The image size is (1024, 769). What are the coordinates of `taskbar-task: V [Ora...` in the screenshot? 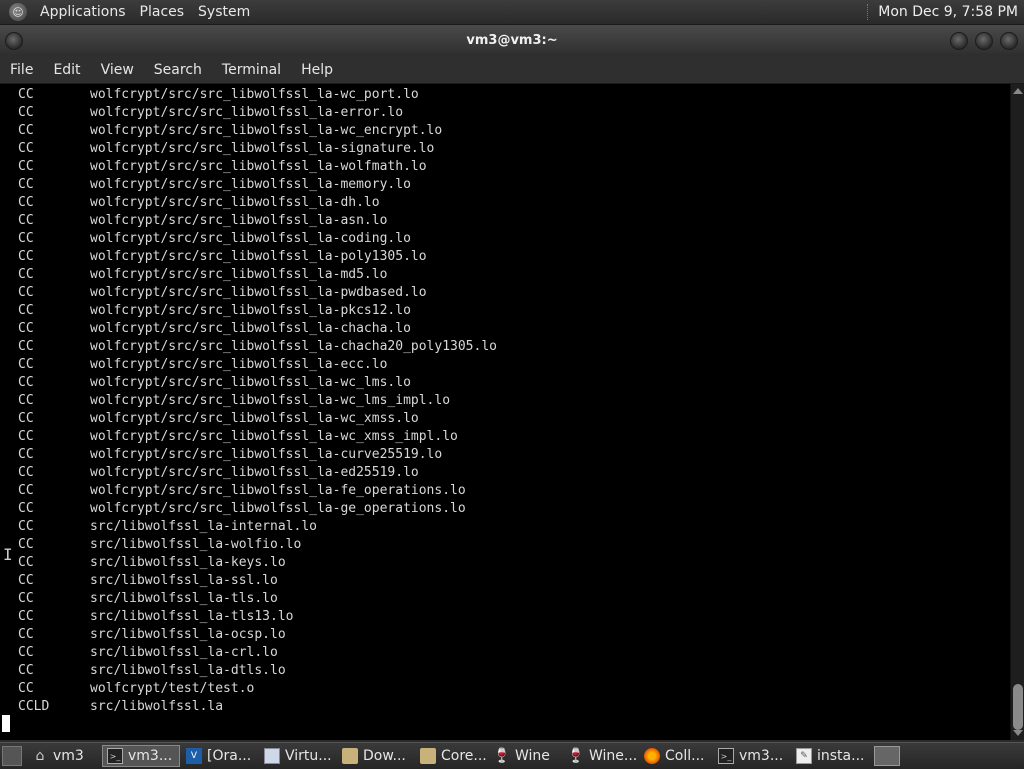 It's located at (220, 756).